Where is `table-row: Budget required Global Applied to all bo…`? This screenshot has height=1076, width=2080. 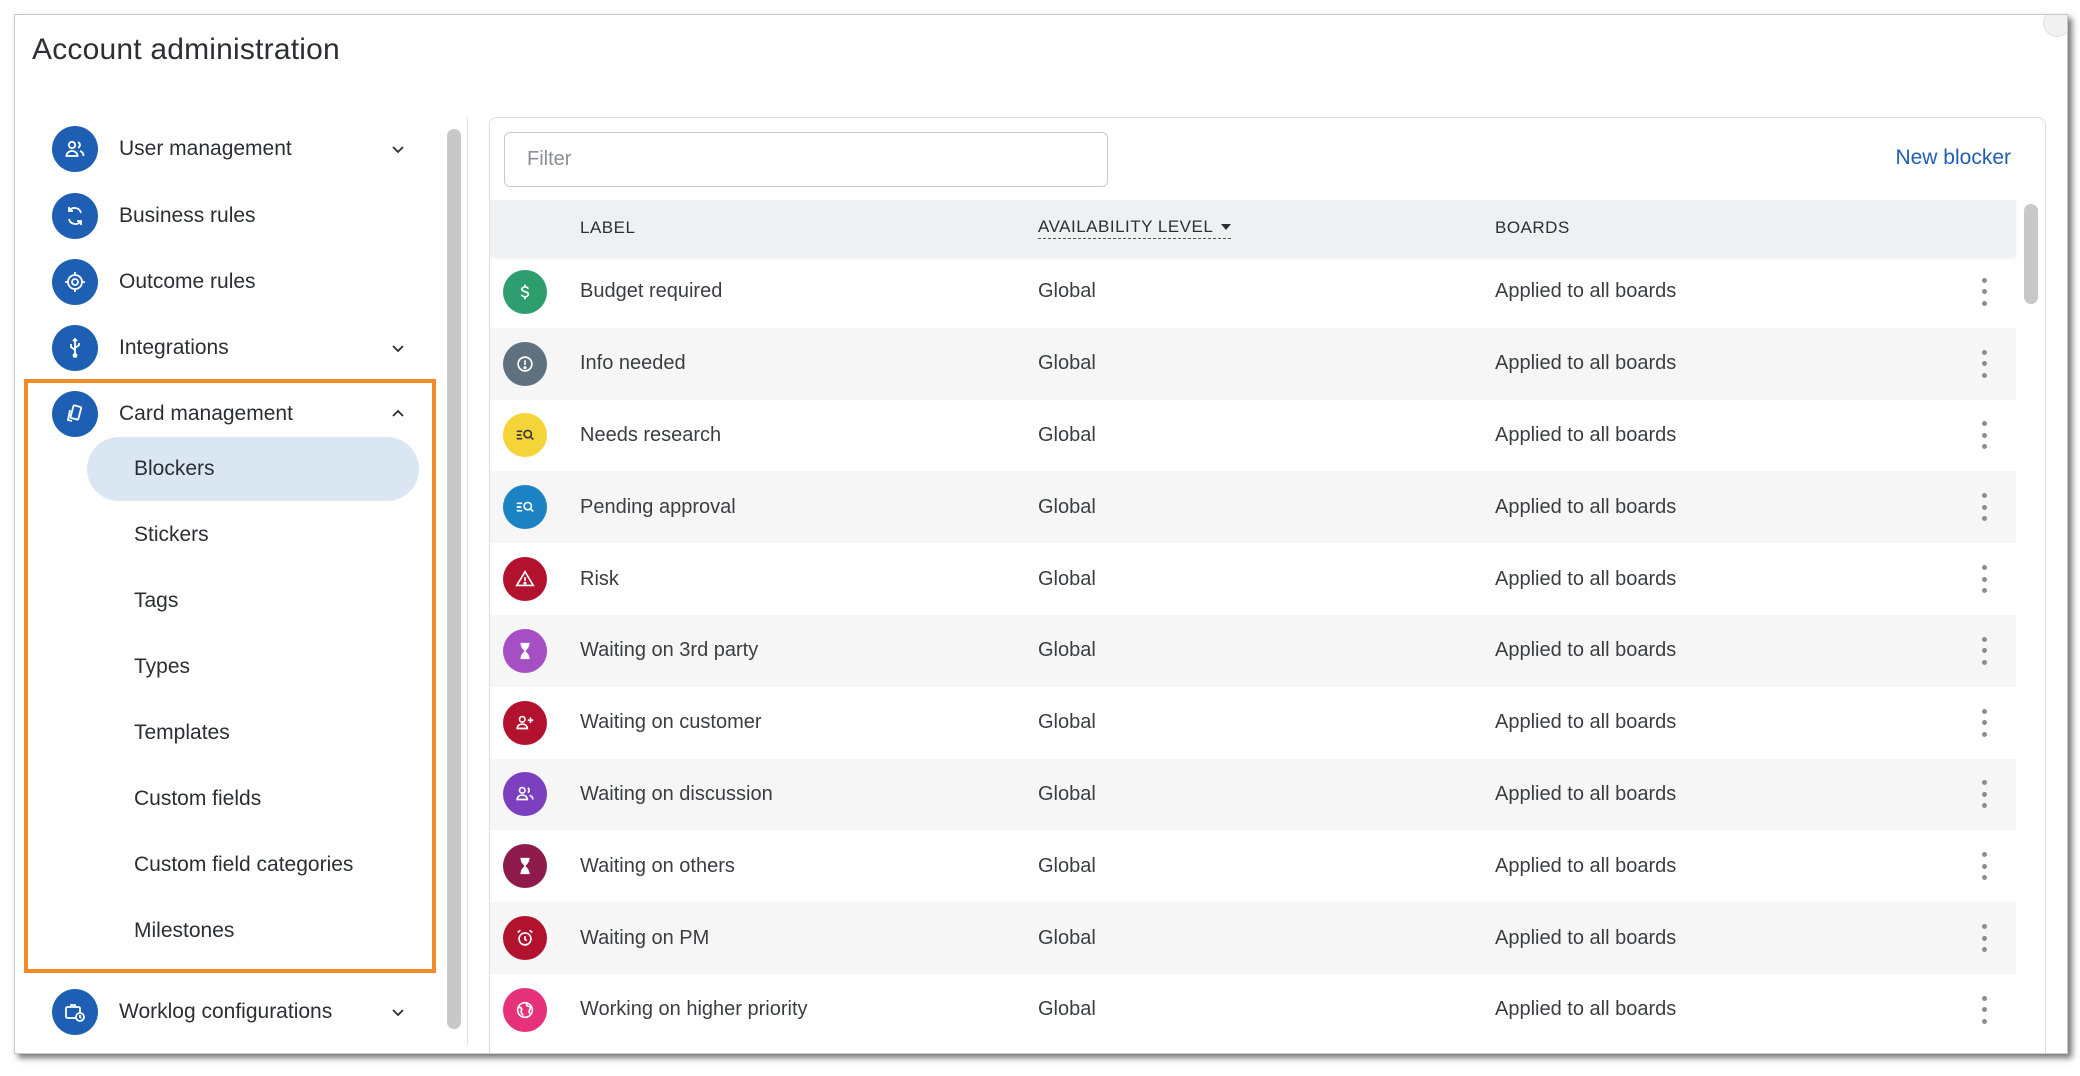 table-row: Budget required Global Applied to all bo… is located at coordinates (1253, 292).